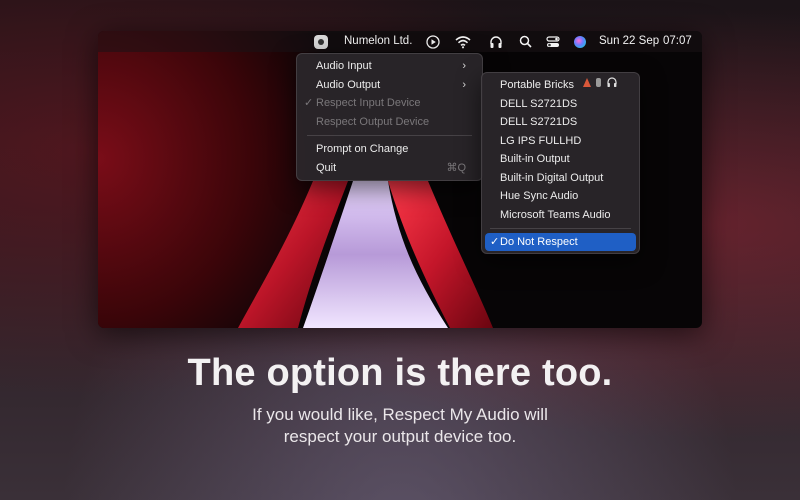  I want to click on submenu-separator, so click(560, 228).